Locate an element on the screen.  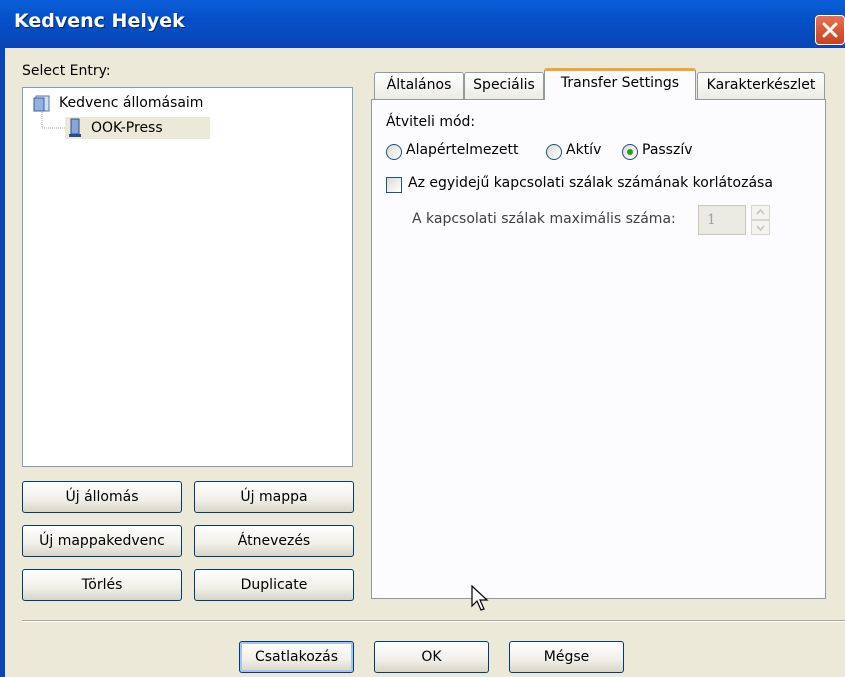
ok-button: OK is located at coordinates (431, 657).